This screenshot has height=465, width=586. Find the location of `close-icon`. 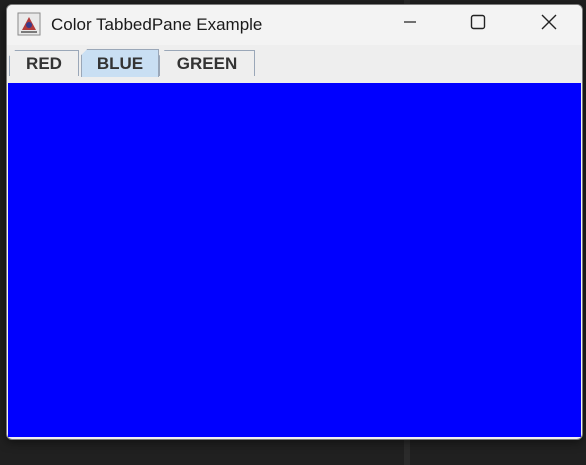

close-icon is located at coordinates (549, 24).